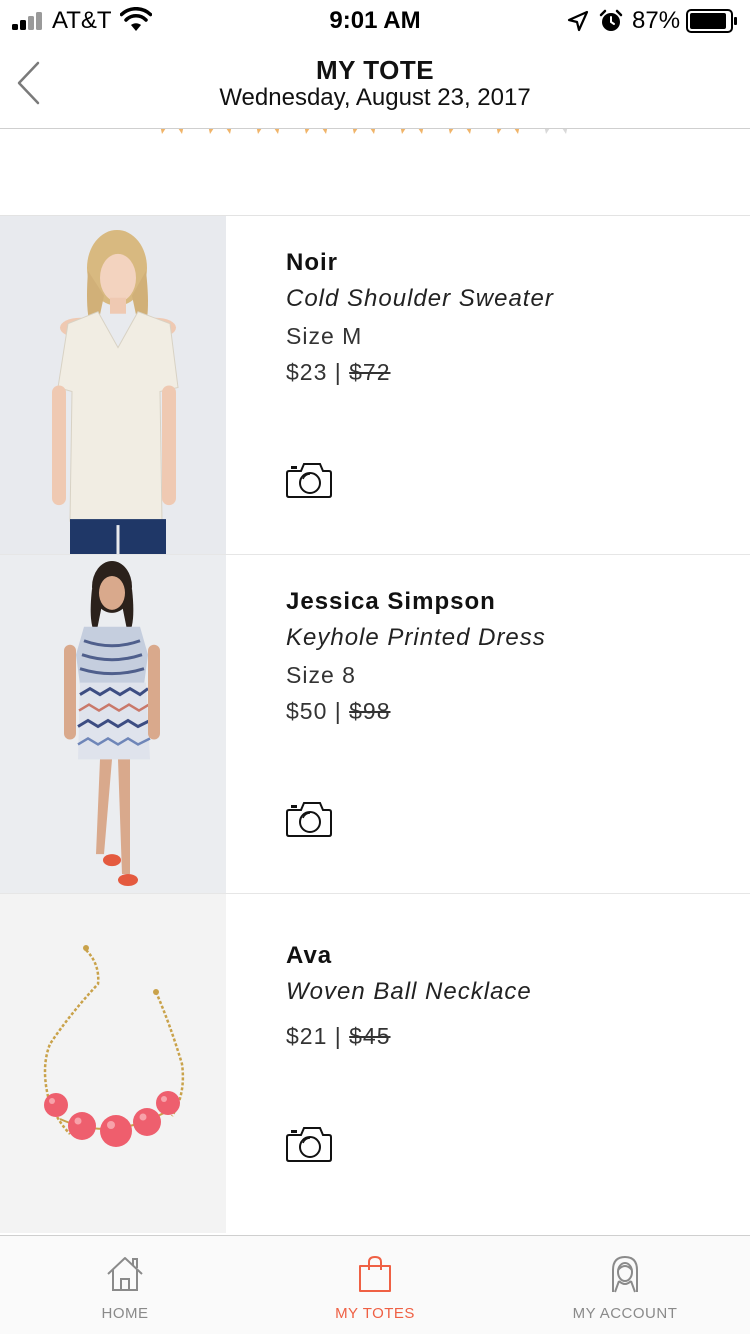 The width and height of the screenshot is (750, 1334). Describe the element at coordinates (370, 1036) in the screenshot. I see `item-original-price: $45` at that location.